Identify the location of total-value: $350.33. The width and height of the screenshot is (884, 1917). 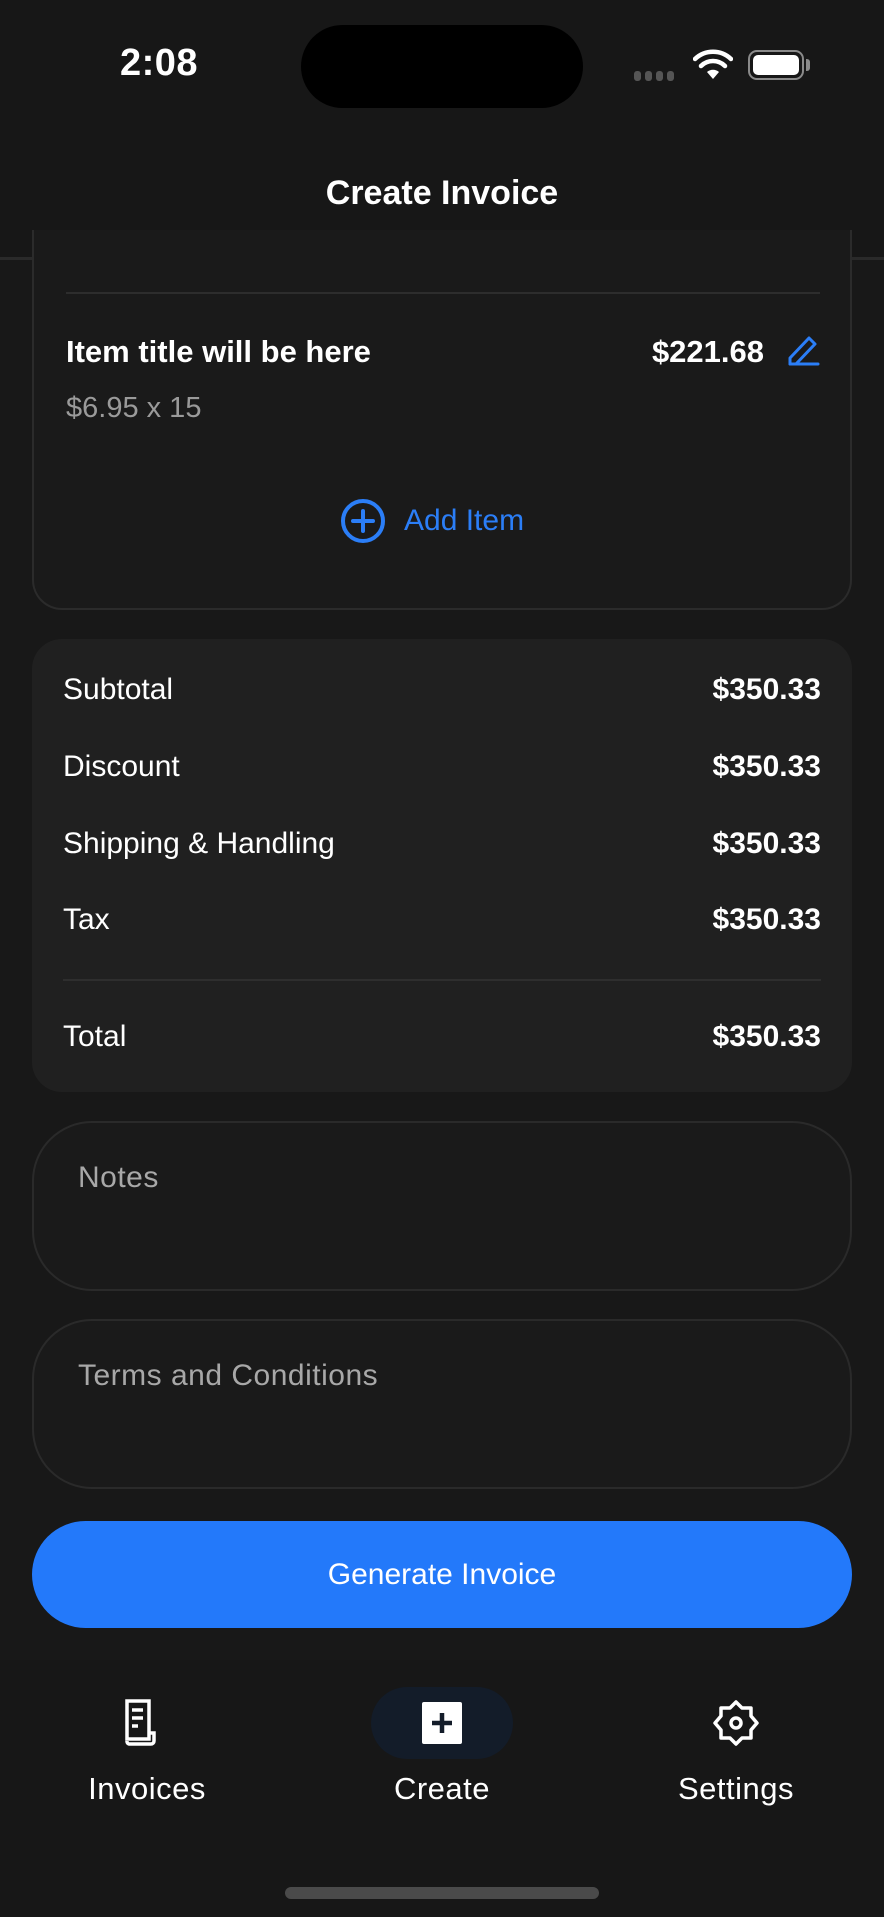
(766, 1036).